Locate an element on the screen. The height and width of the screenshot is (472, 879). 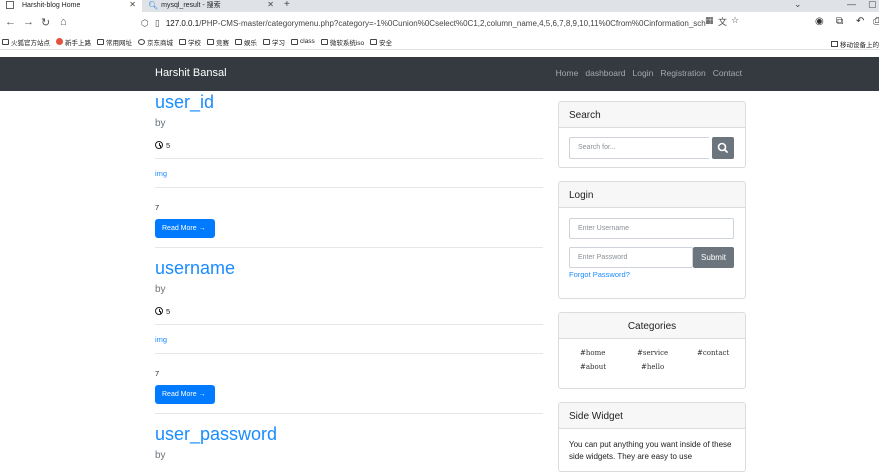
nav-link-registration: Registration is located at coordinates (682, 73).